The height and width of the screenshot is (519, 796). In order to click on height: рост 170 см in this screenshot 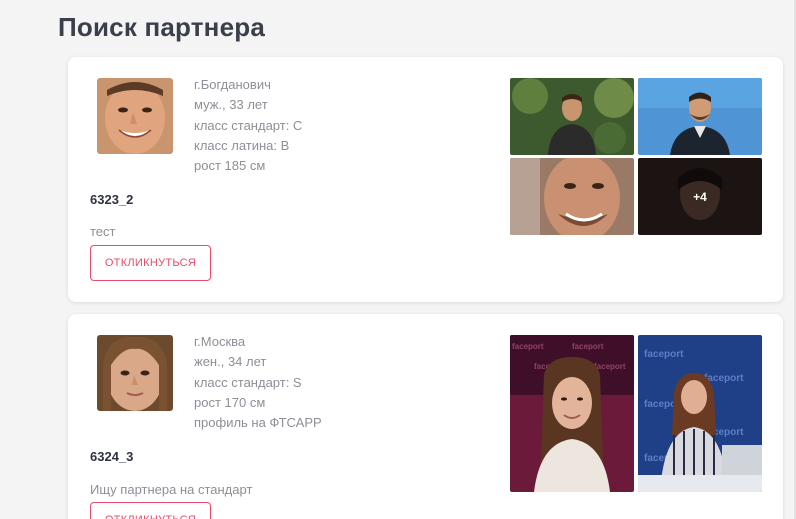, I will do `click(230, 402)`.